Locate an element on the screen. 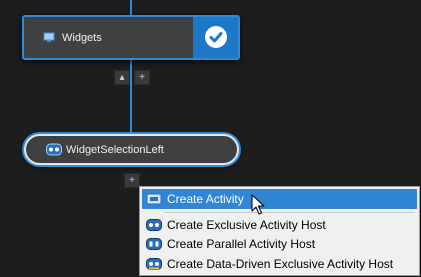 This screenshot has width=421, height=277. add-below-button: + is located at coordinates (132, 180).